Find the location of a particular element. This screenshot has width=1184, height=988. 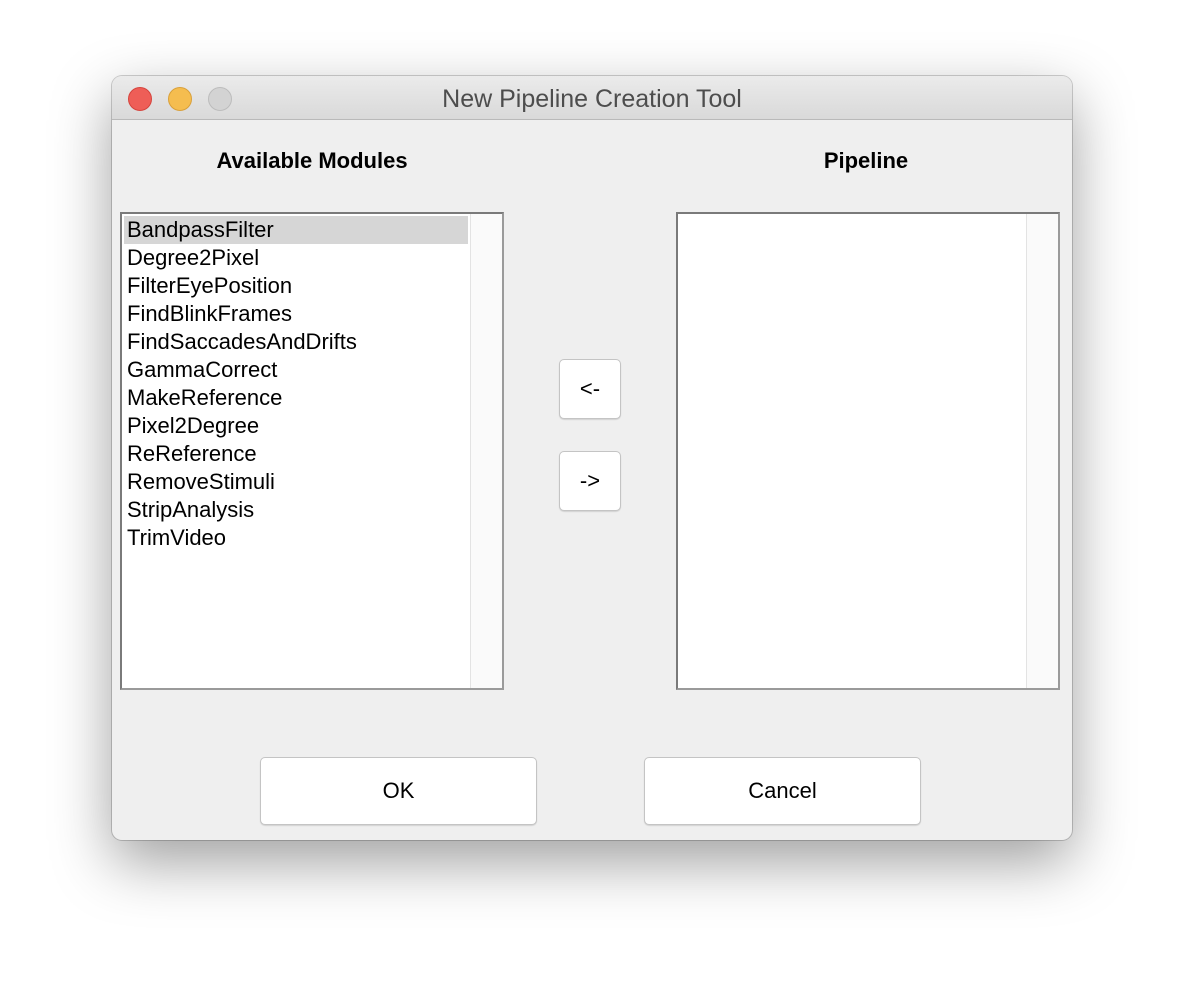

list-item: FilterEyePosition is located at coordinates (296, 286).